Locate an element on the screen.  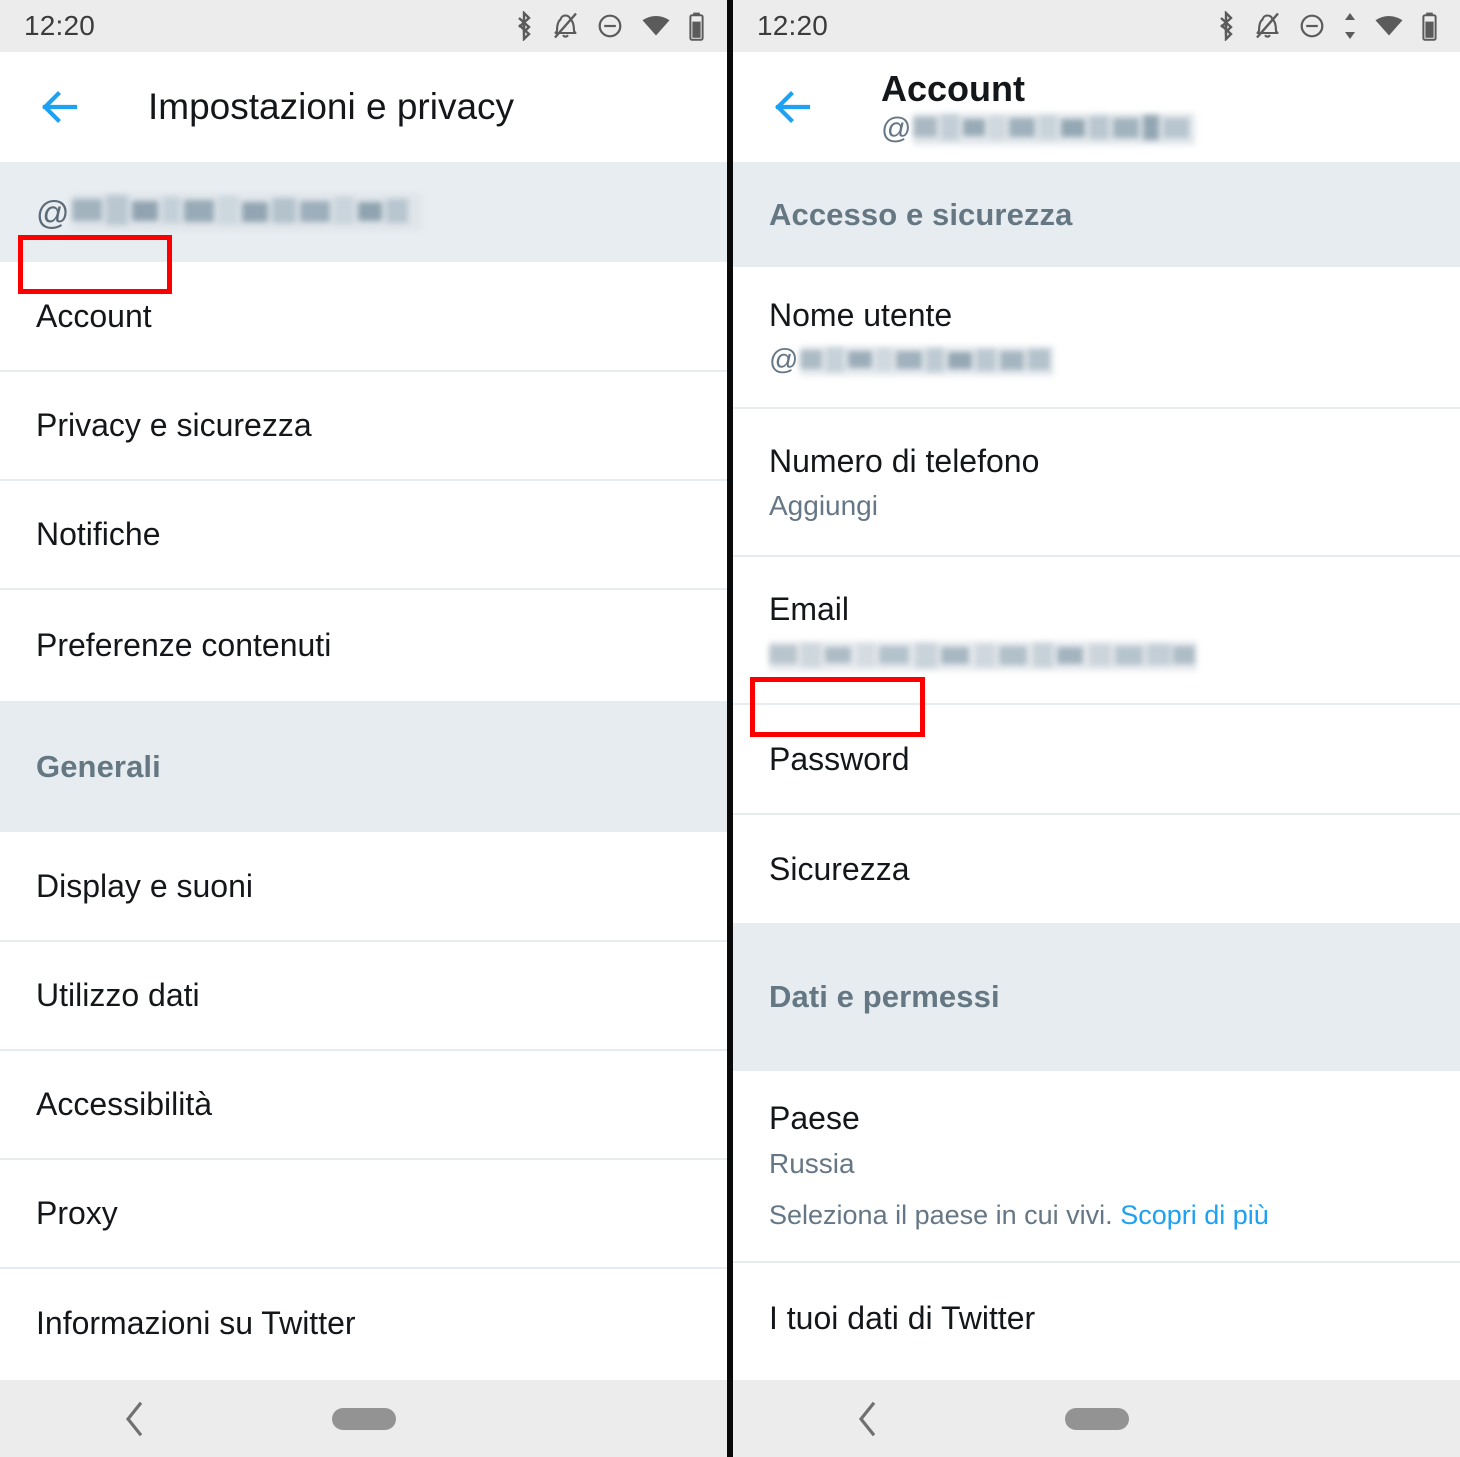
account-item-label: Email is located at coordinates (809, 608).